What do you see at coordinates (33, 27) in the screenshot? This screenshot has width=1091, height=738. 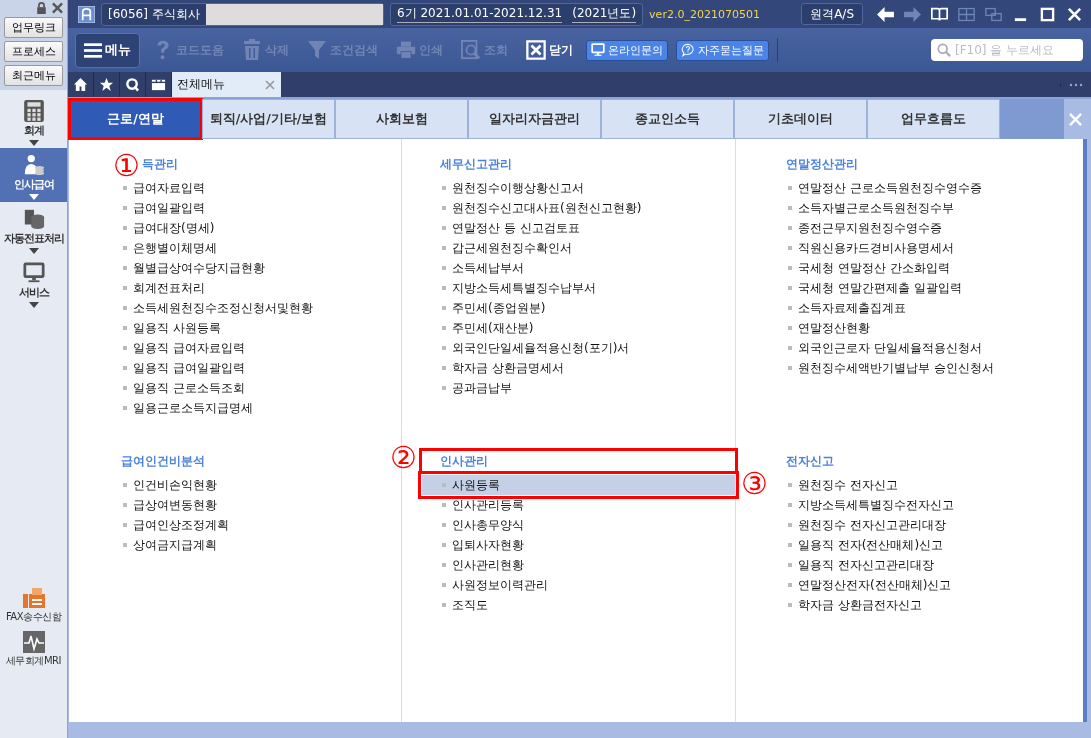 I see `quick-link-button: 업무링크` at bounding box center [33, 27].